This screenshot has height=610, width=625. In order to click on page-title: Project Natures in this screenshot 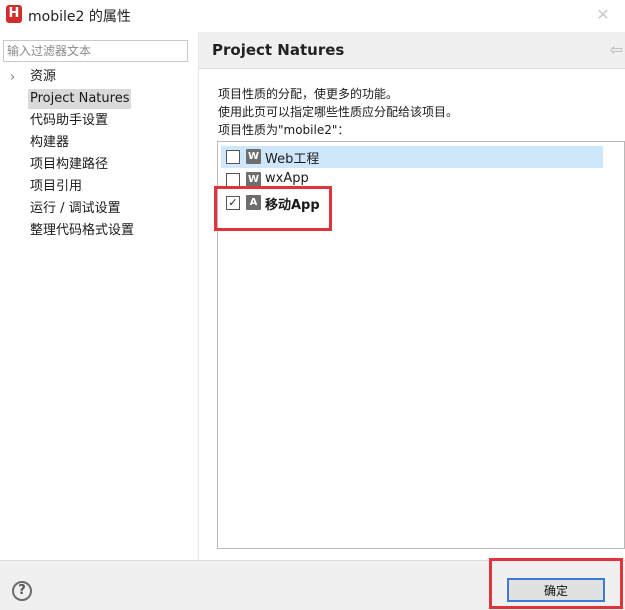, I will do `click(278, 50)`.